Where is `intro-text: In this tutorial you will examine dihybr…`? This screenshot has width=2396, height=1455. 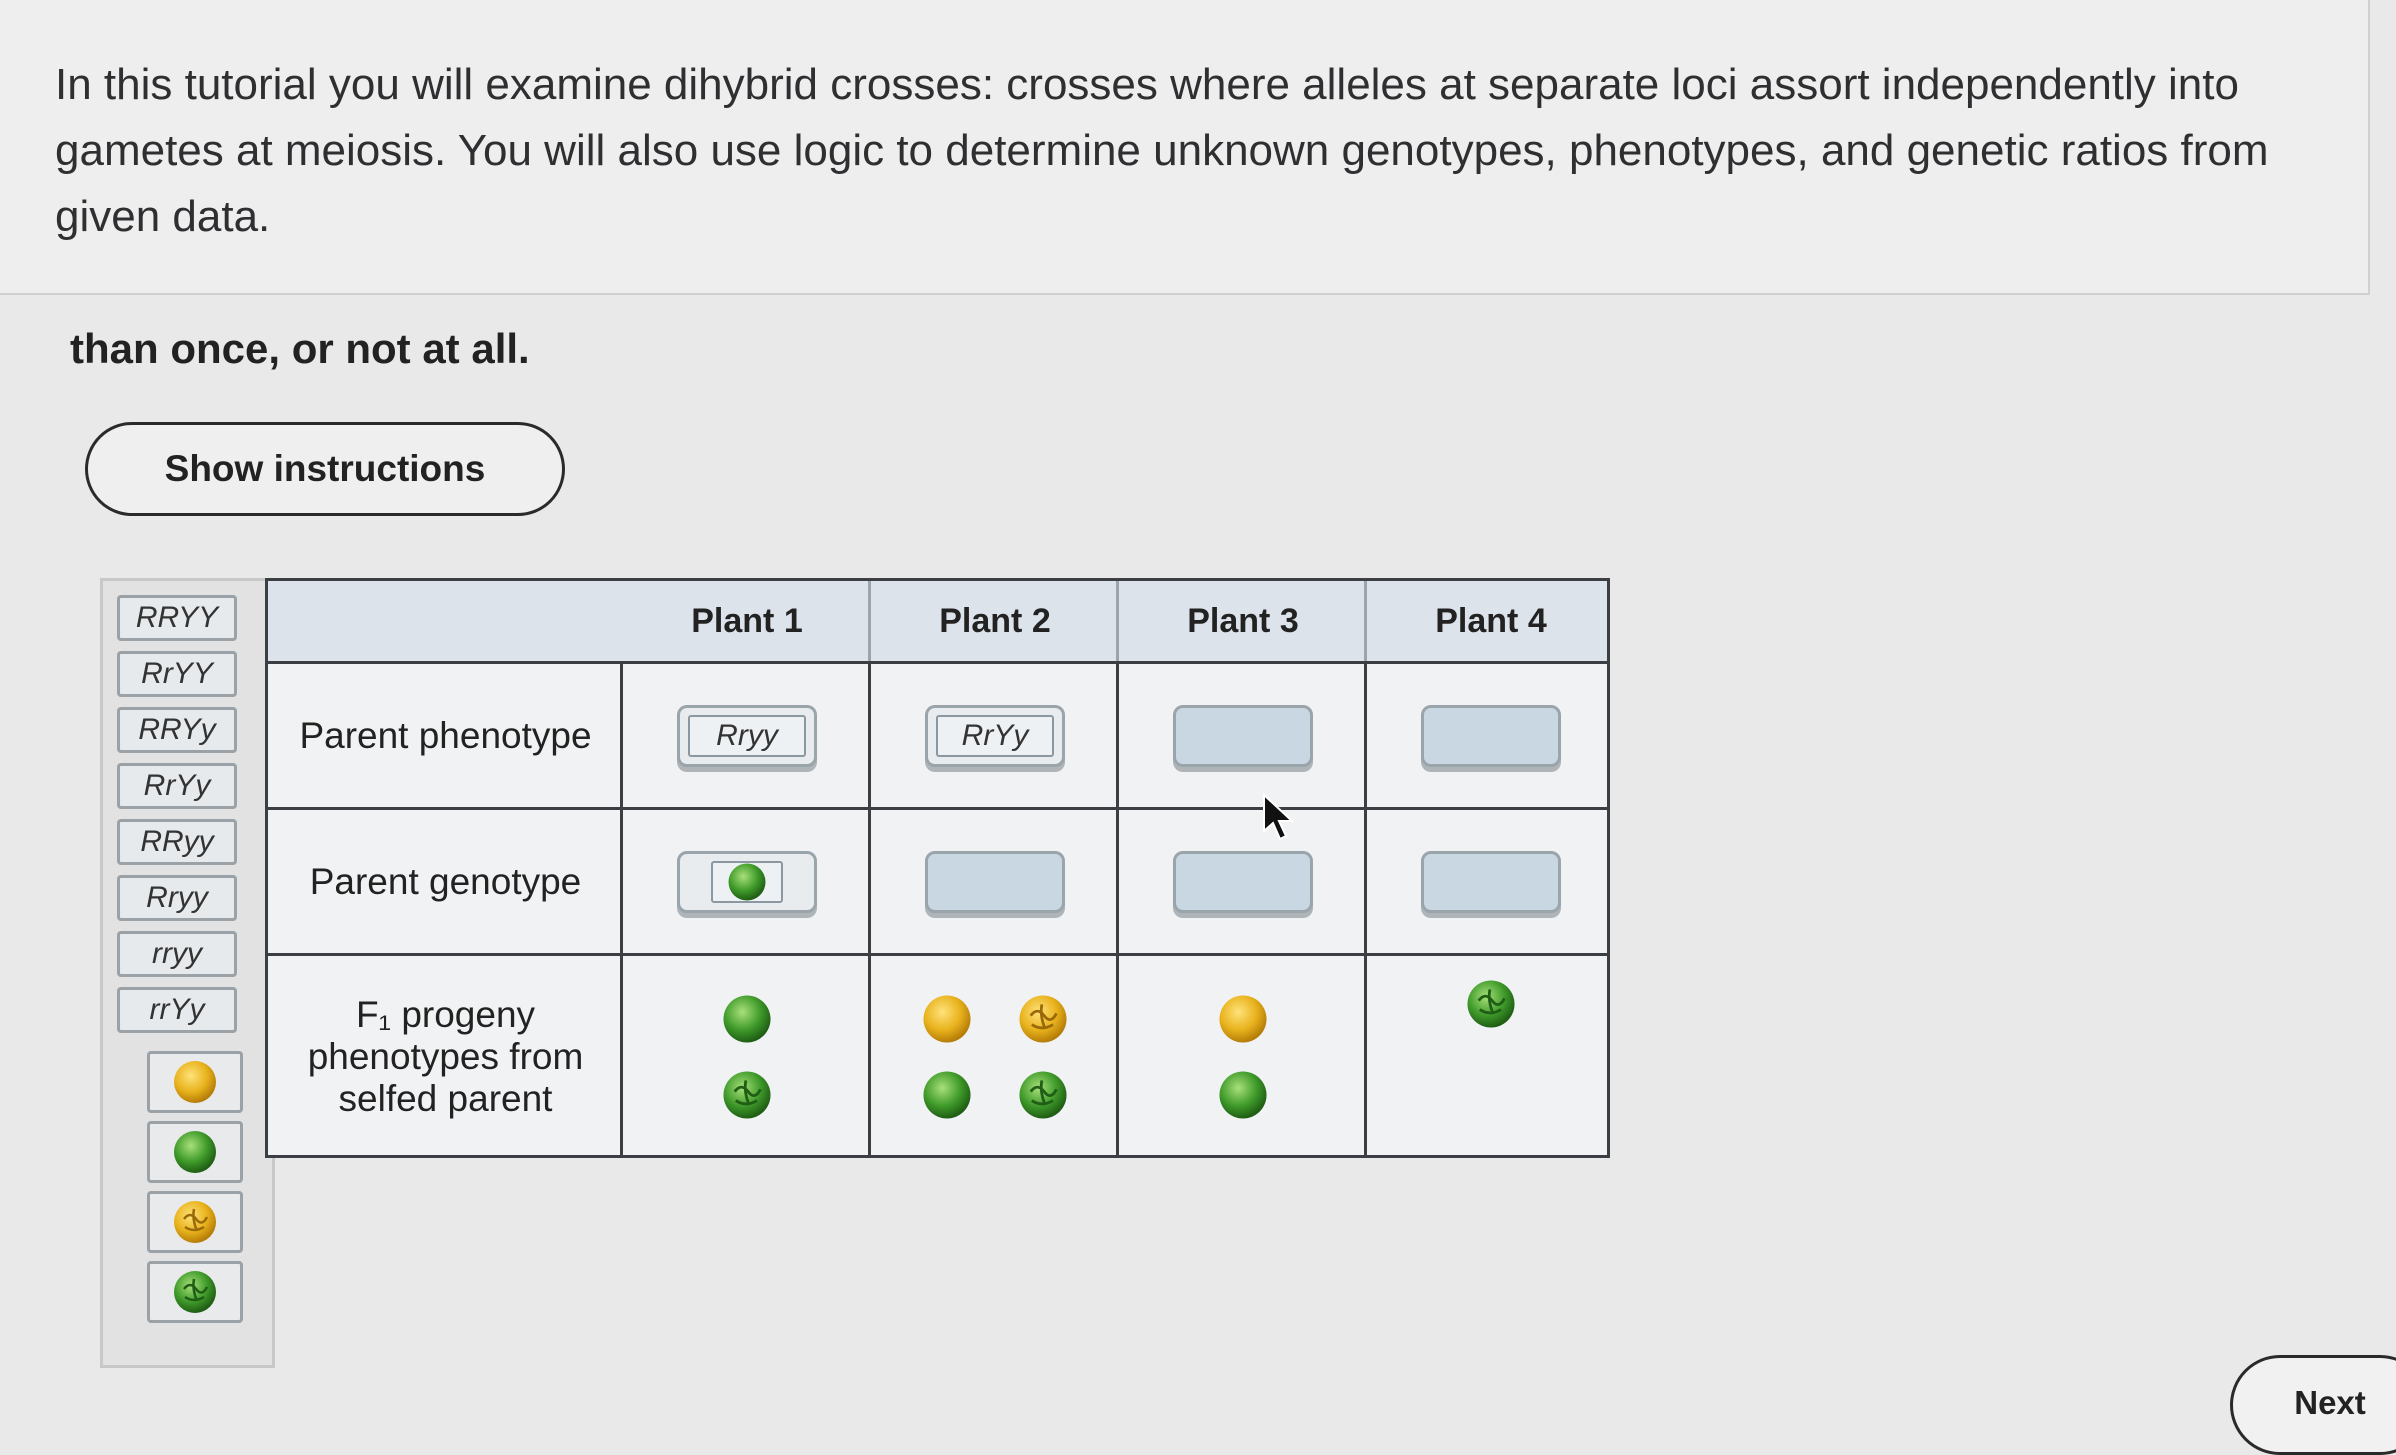 intro-text: In this tutorial you will examine dihybr… is located at coordinates (1162, 150).